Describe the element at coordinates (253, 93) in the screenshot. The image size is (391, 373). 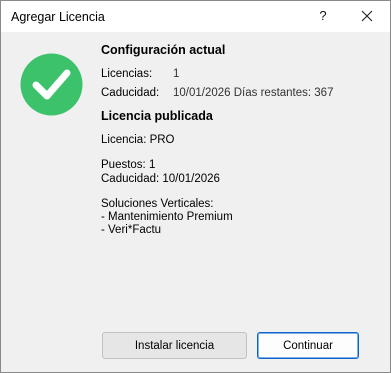
I see `expiry-value: 10/01/2026 Días restantes: 367` at that location.